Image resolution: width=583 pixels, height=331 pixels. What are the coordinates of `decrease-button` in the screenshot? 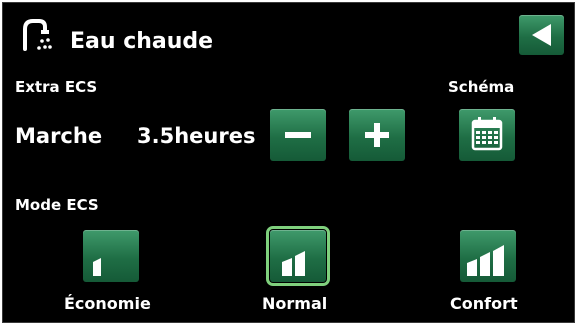 It's located at (298, 135).